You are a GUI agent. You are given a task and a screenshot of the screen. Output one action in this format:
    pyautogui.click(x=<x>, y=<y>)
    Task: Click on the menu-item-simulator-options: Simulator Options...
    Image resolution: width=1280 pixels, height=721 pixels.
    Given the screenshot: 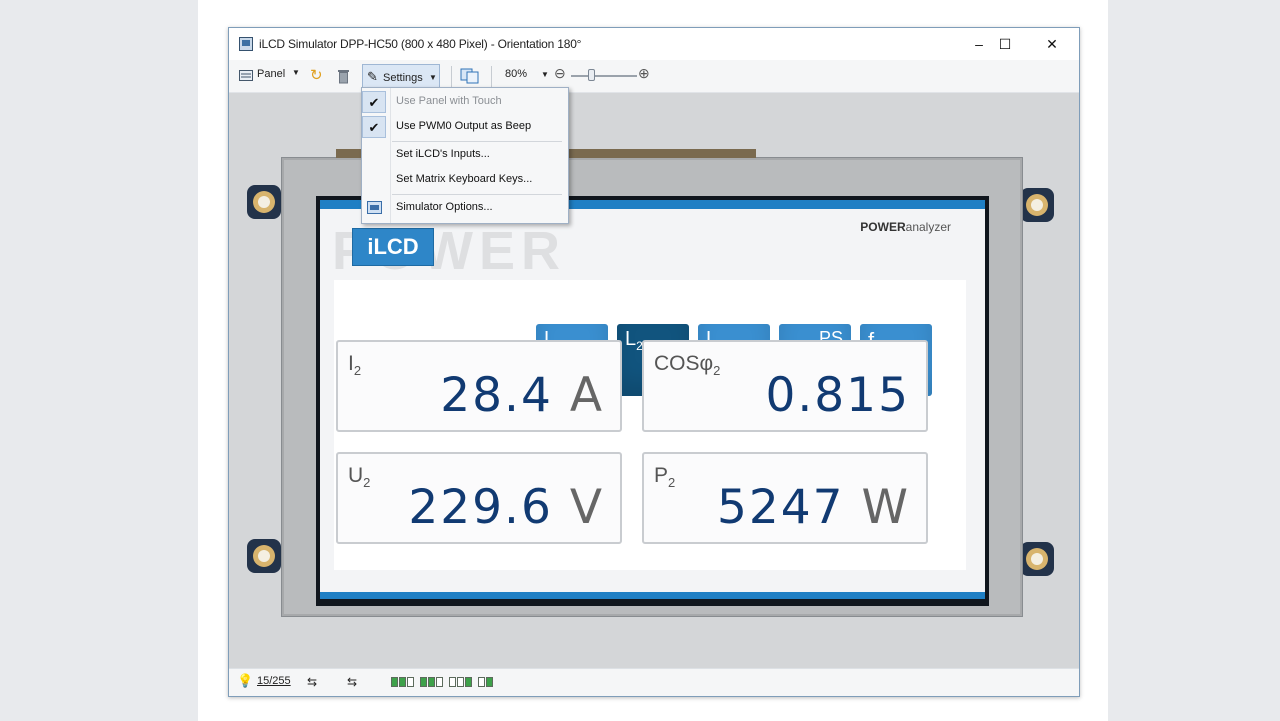 What is the action you would take?
    pyautogui.click(x=465, y=208)
    